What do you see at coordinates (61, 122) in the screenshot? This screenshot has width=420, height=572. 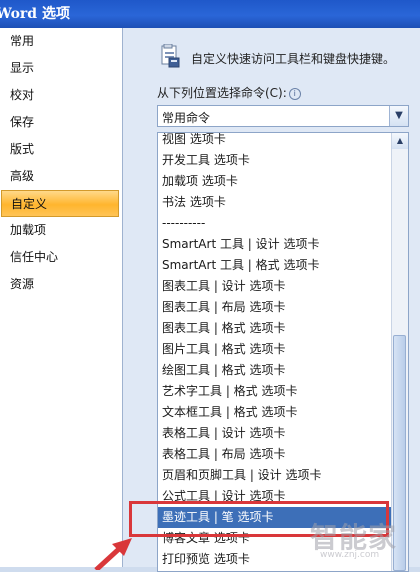 I see `sidebar-item-save: 保存` at bounding box center [61, 122].